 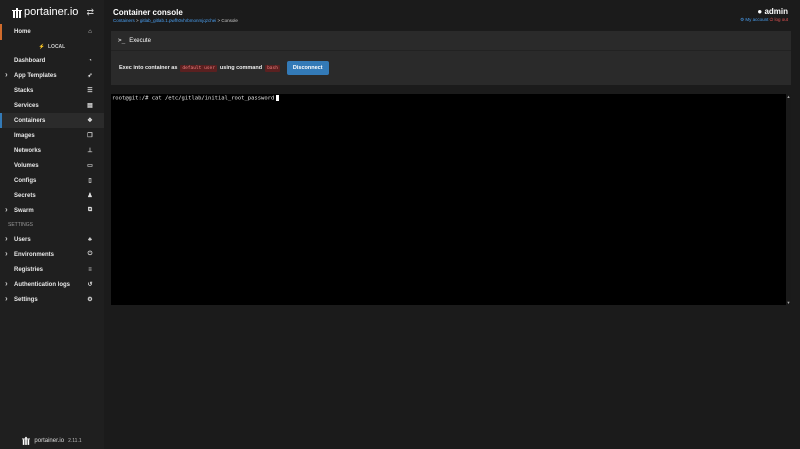 What do you see at coordinates (788, 96) in the screenshot?
I see `scroll-up-arrow-icon: ▲` at bounding box center [788, 96].